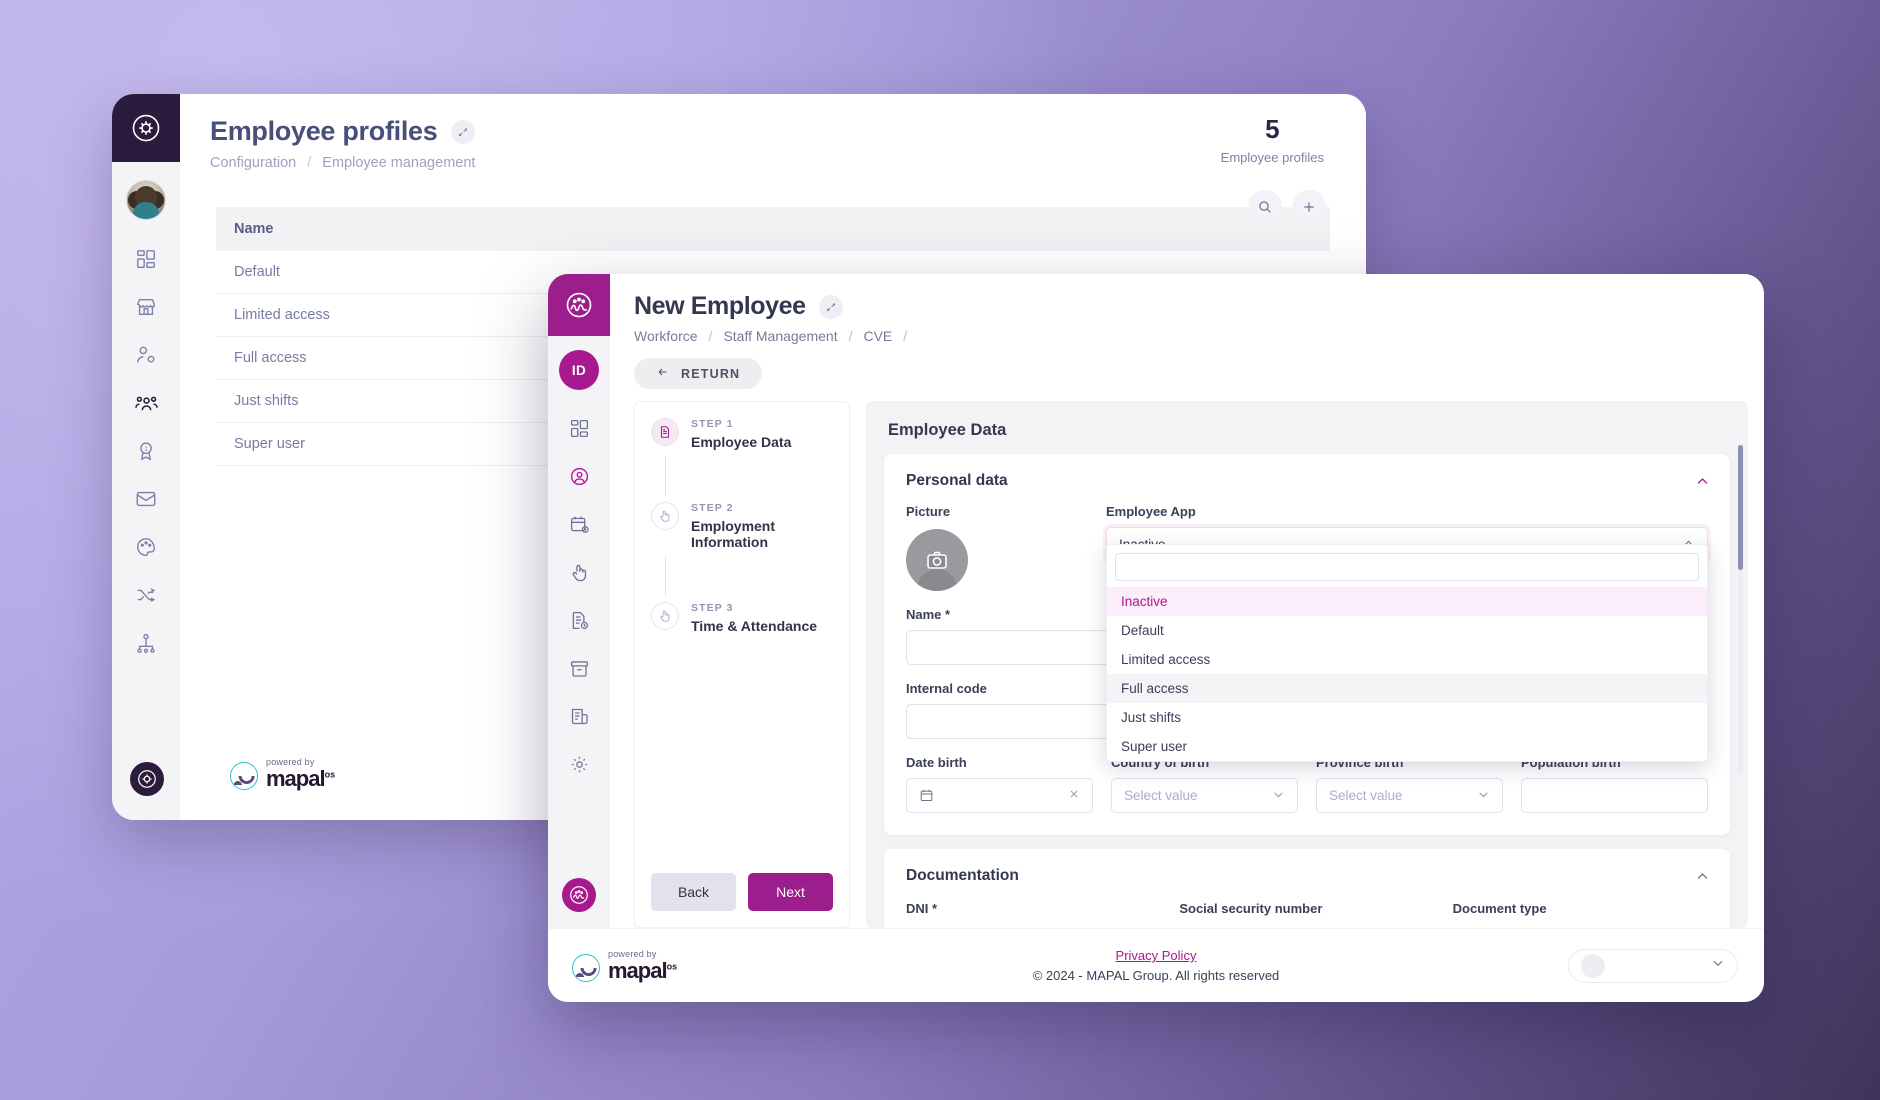  Describe the element at coordinates (712, 508) in the screenshot. I see `step-number: STEP 2` at that location.